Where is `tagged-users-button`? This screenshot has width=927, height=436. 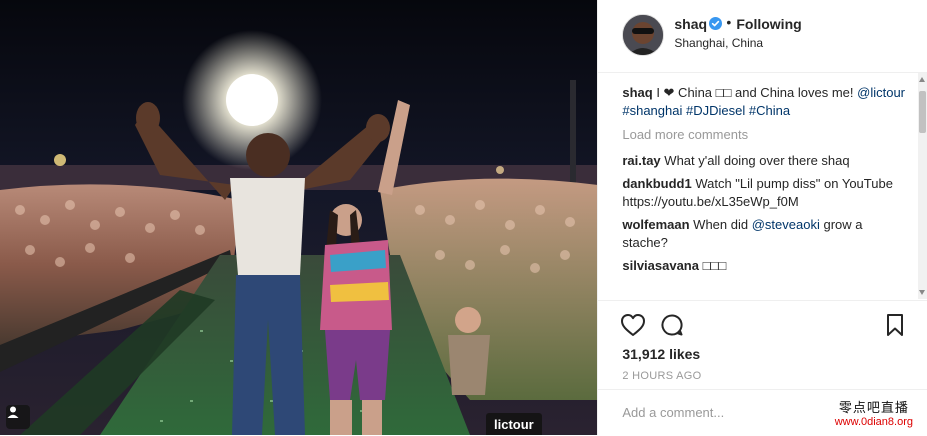 tagged-users-button is located at coordinates (18, 417).